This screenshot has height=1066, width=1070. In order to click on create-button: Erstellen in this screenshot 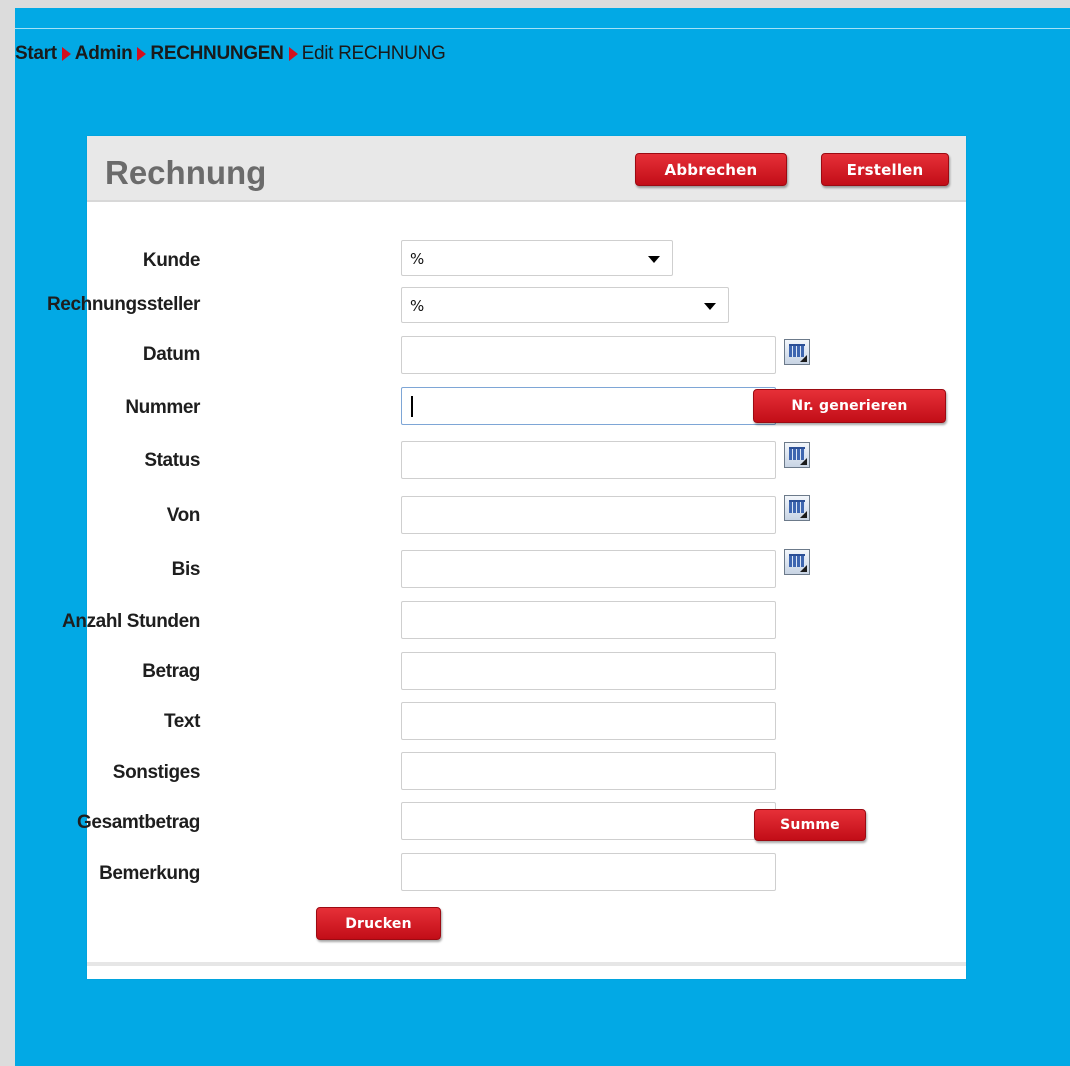, I will do `click(885, 169)`.